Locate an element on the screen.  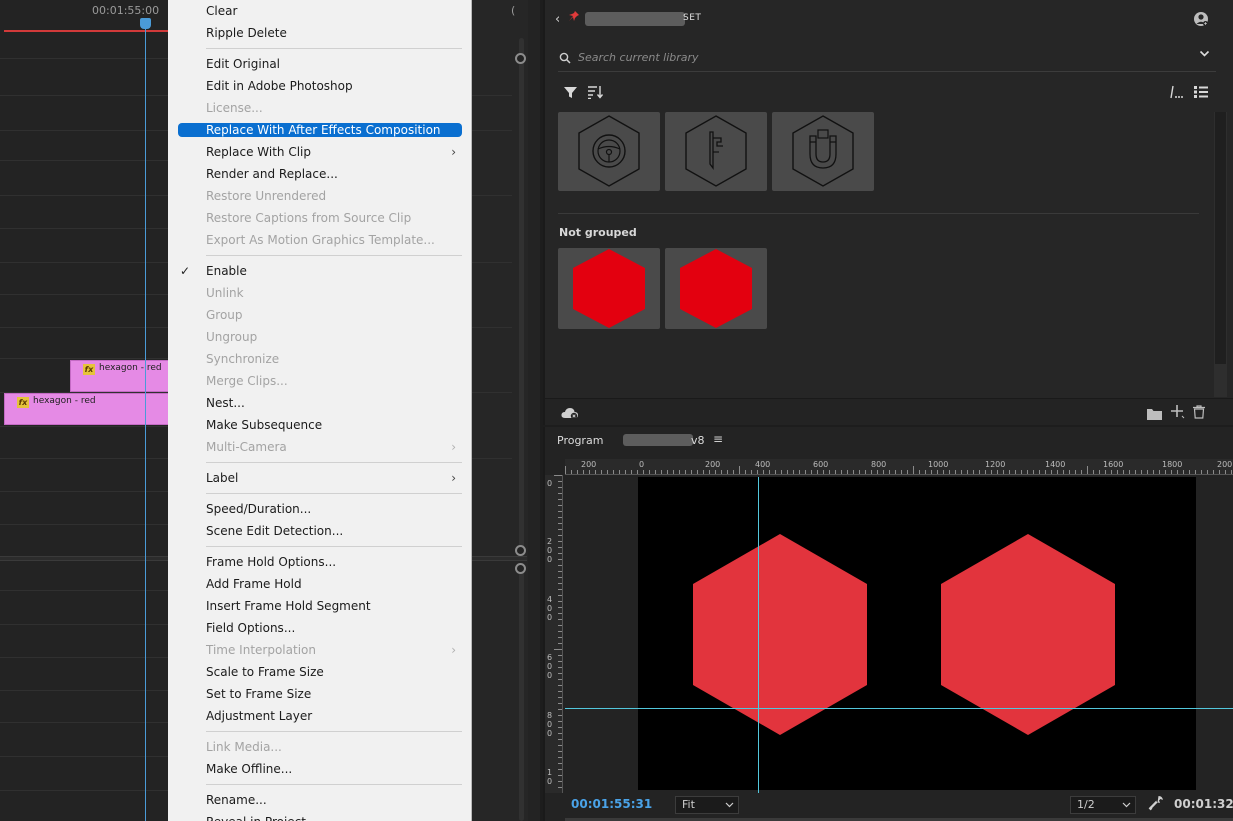
magnet-icon is located at coordinates (823, 151).